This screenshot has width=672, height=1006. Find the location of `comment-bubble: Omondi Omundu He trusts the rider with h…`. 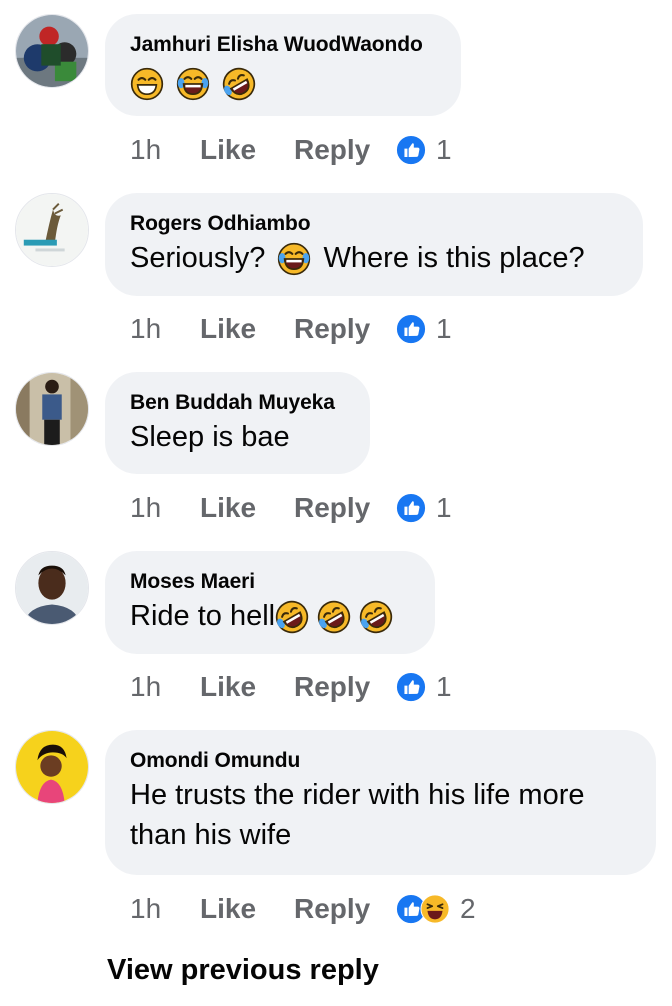

comment-bubble: Omondi Omundu He trusts the rider with h… is located at coordinates (380, 802).